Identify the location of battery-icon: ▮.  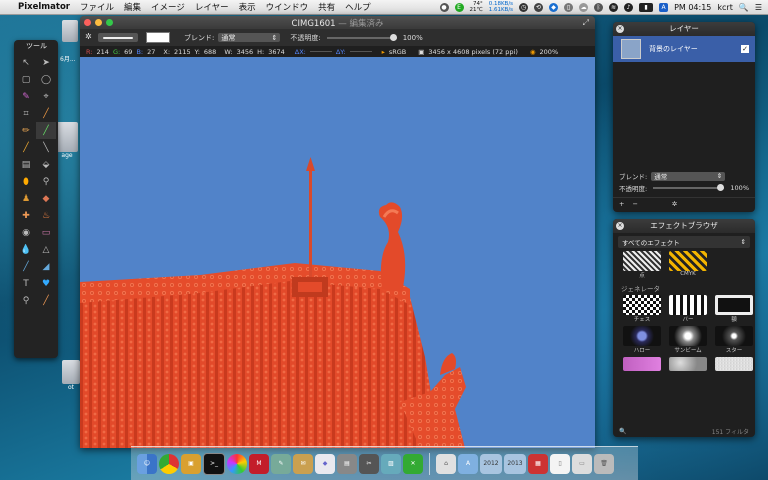
(646, 7).